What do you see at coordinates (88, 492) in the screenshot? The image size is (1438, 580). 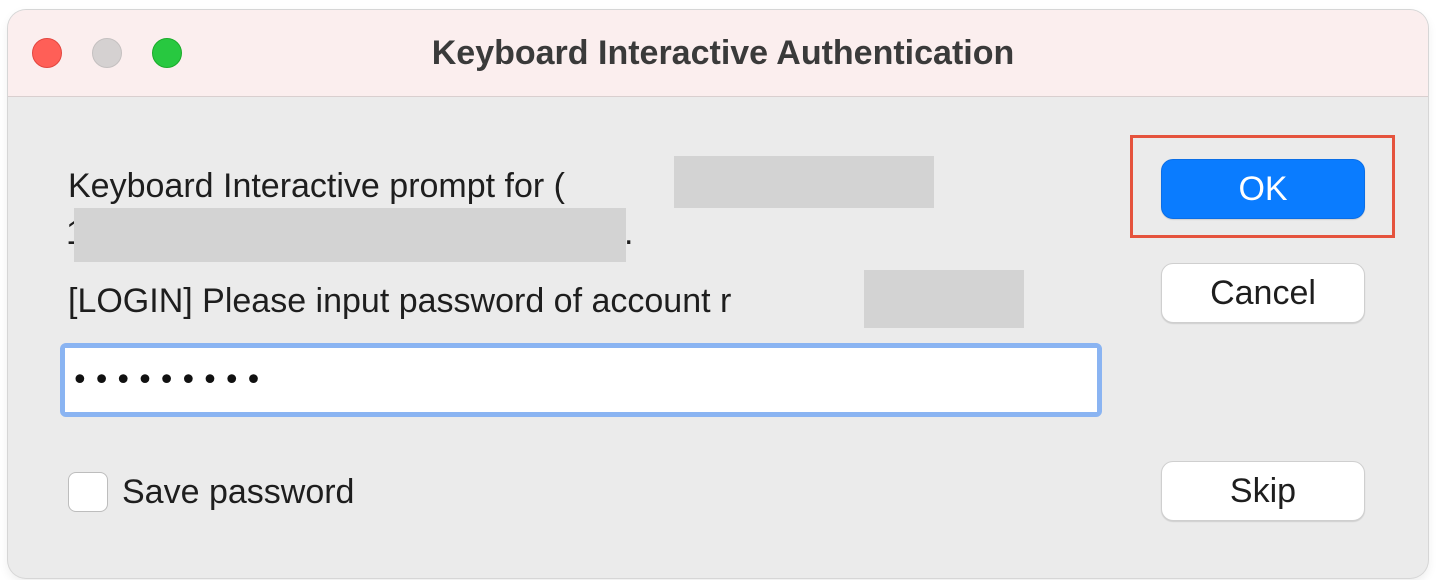 I see `save-password-checkbox` at bounding box center [88, 492].